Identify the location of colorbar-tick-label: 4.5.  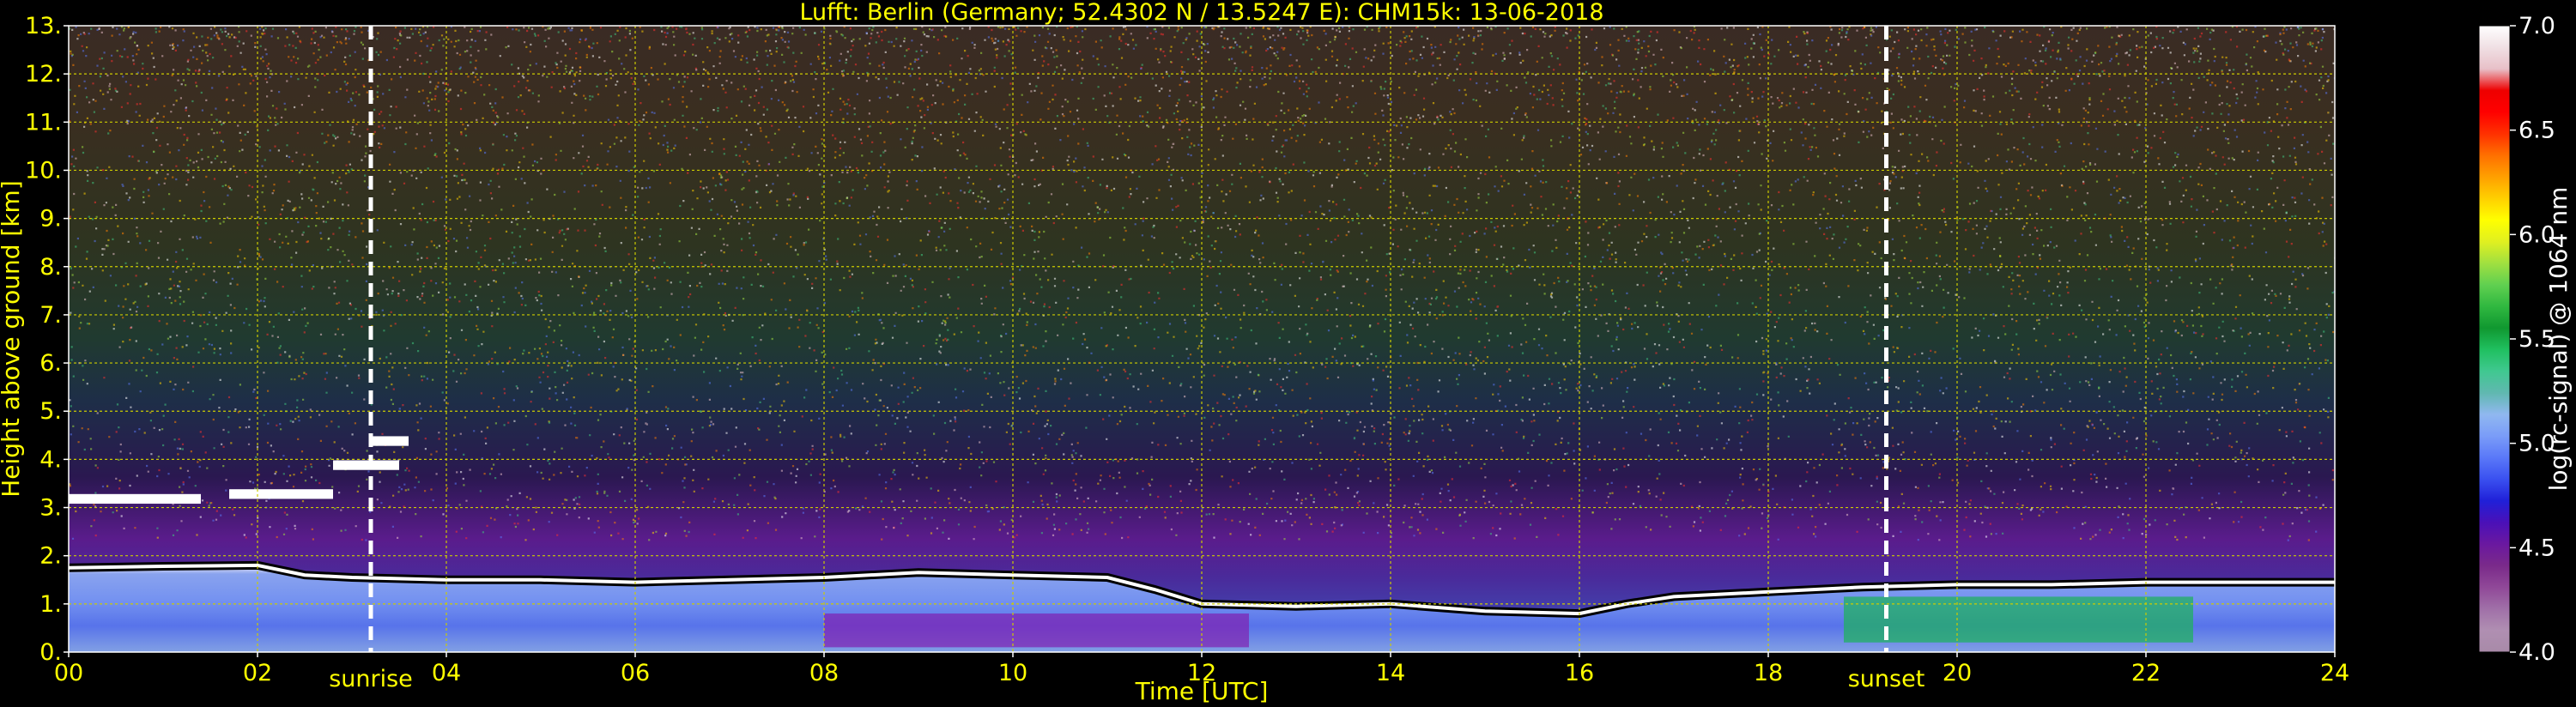
(2536, 548).